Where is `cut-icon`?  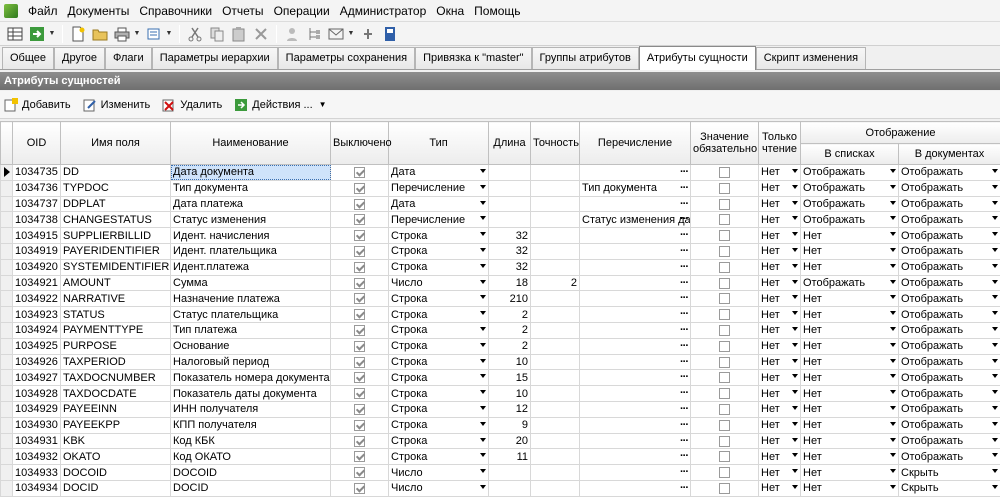 cut-icon is located at coordinates (195, 34).